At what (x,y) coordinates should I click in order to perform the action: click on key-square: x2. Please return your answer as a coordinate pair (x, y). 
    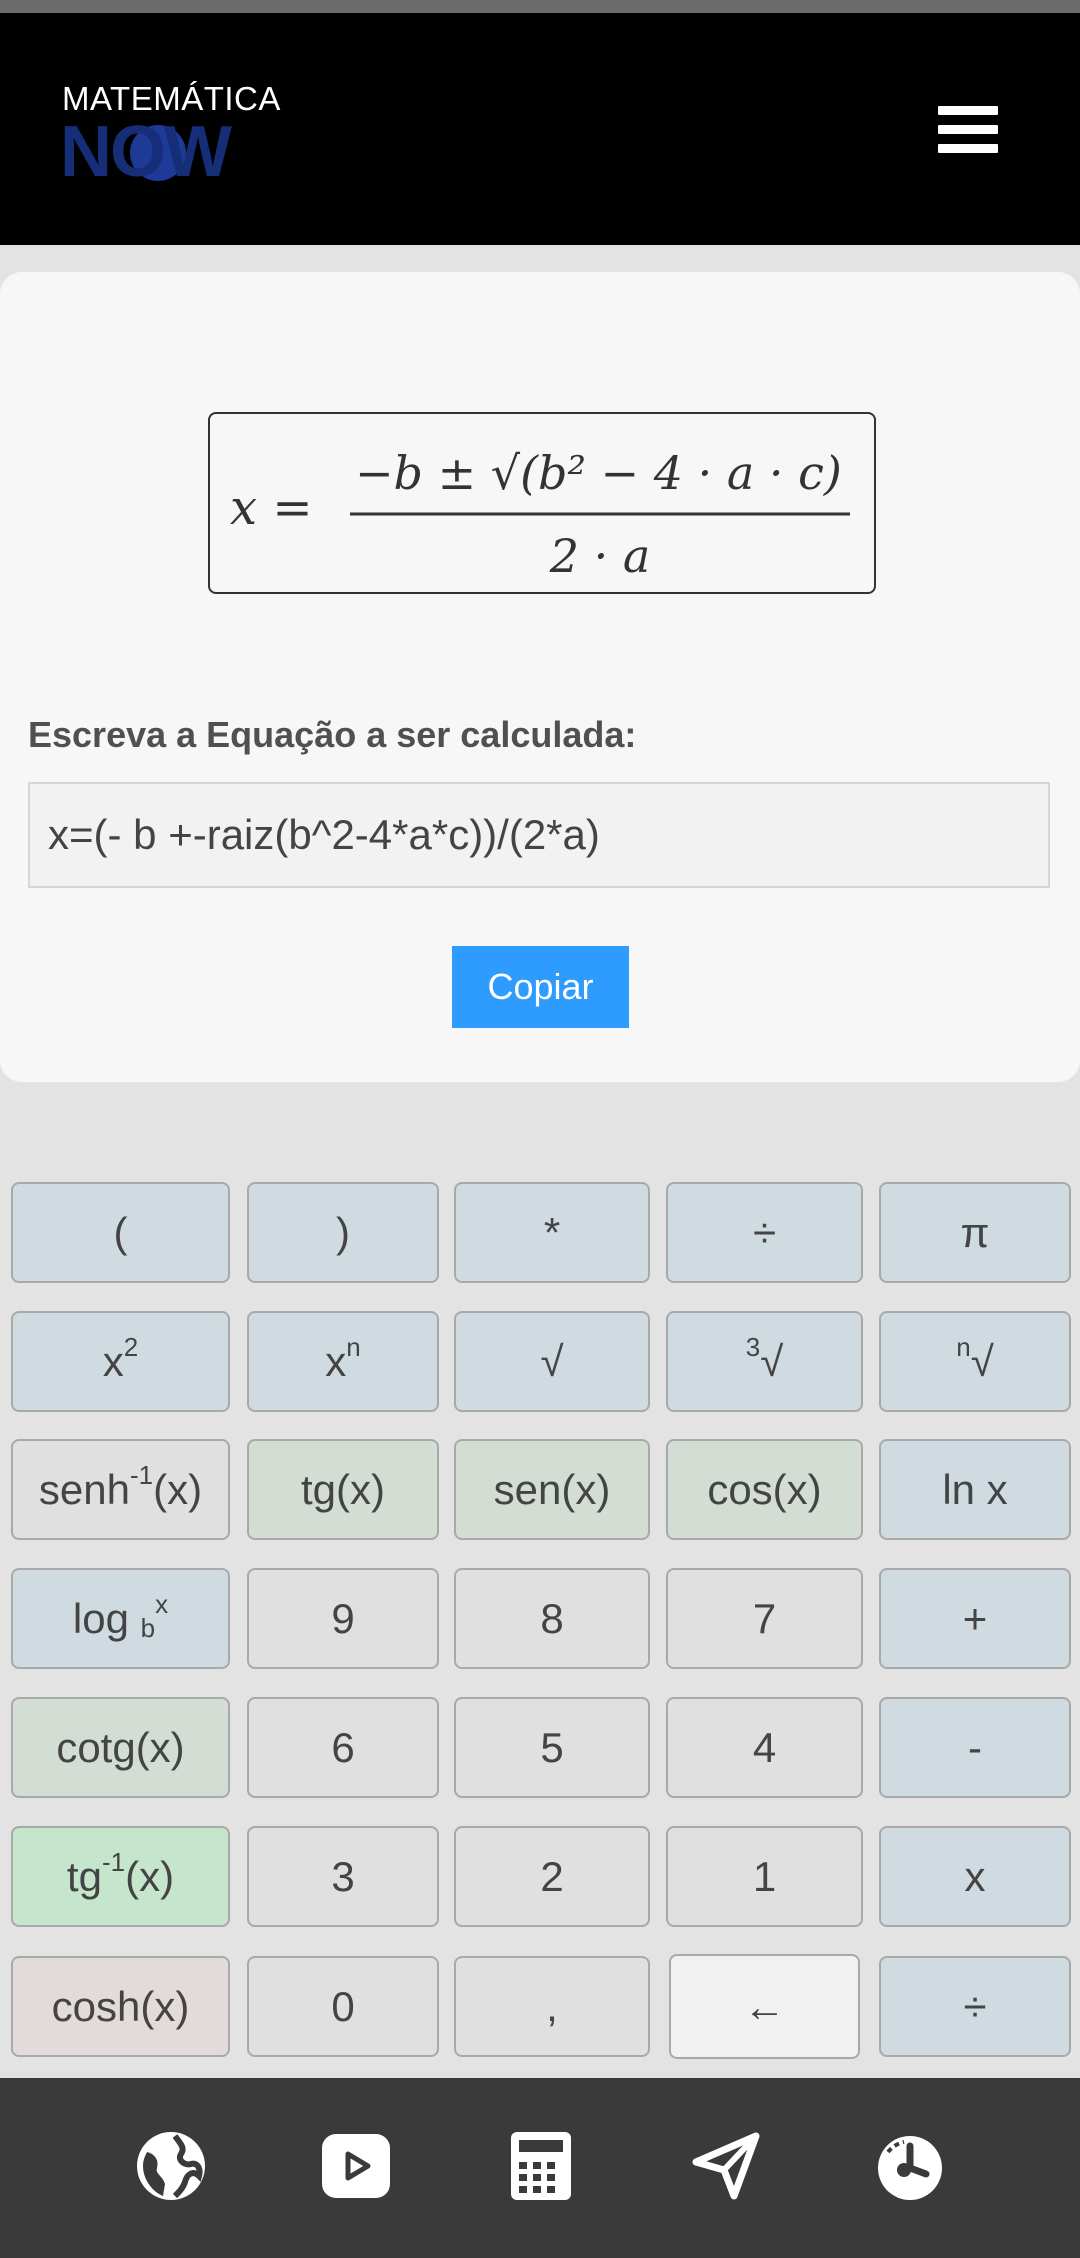
    Looking at the image, I should click on (120, 1361).